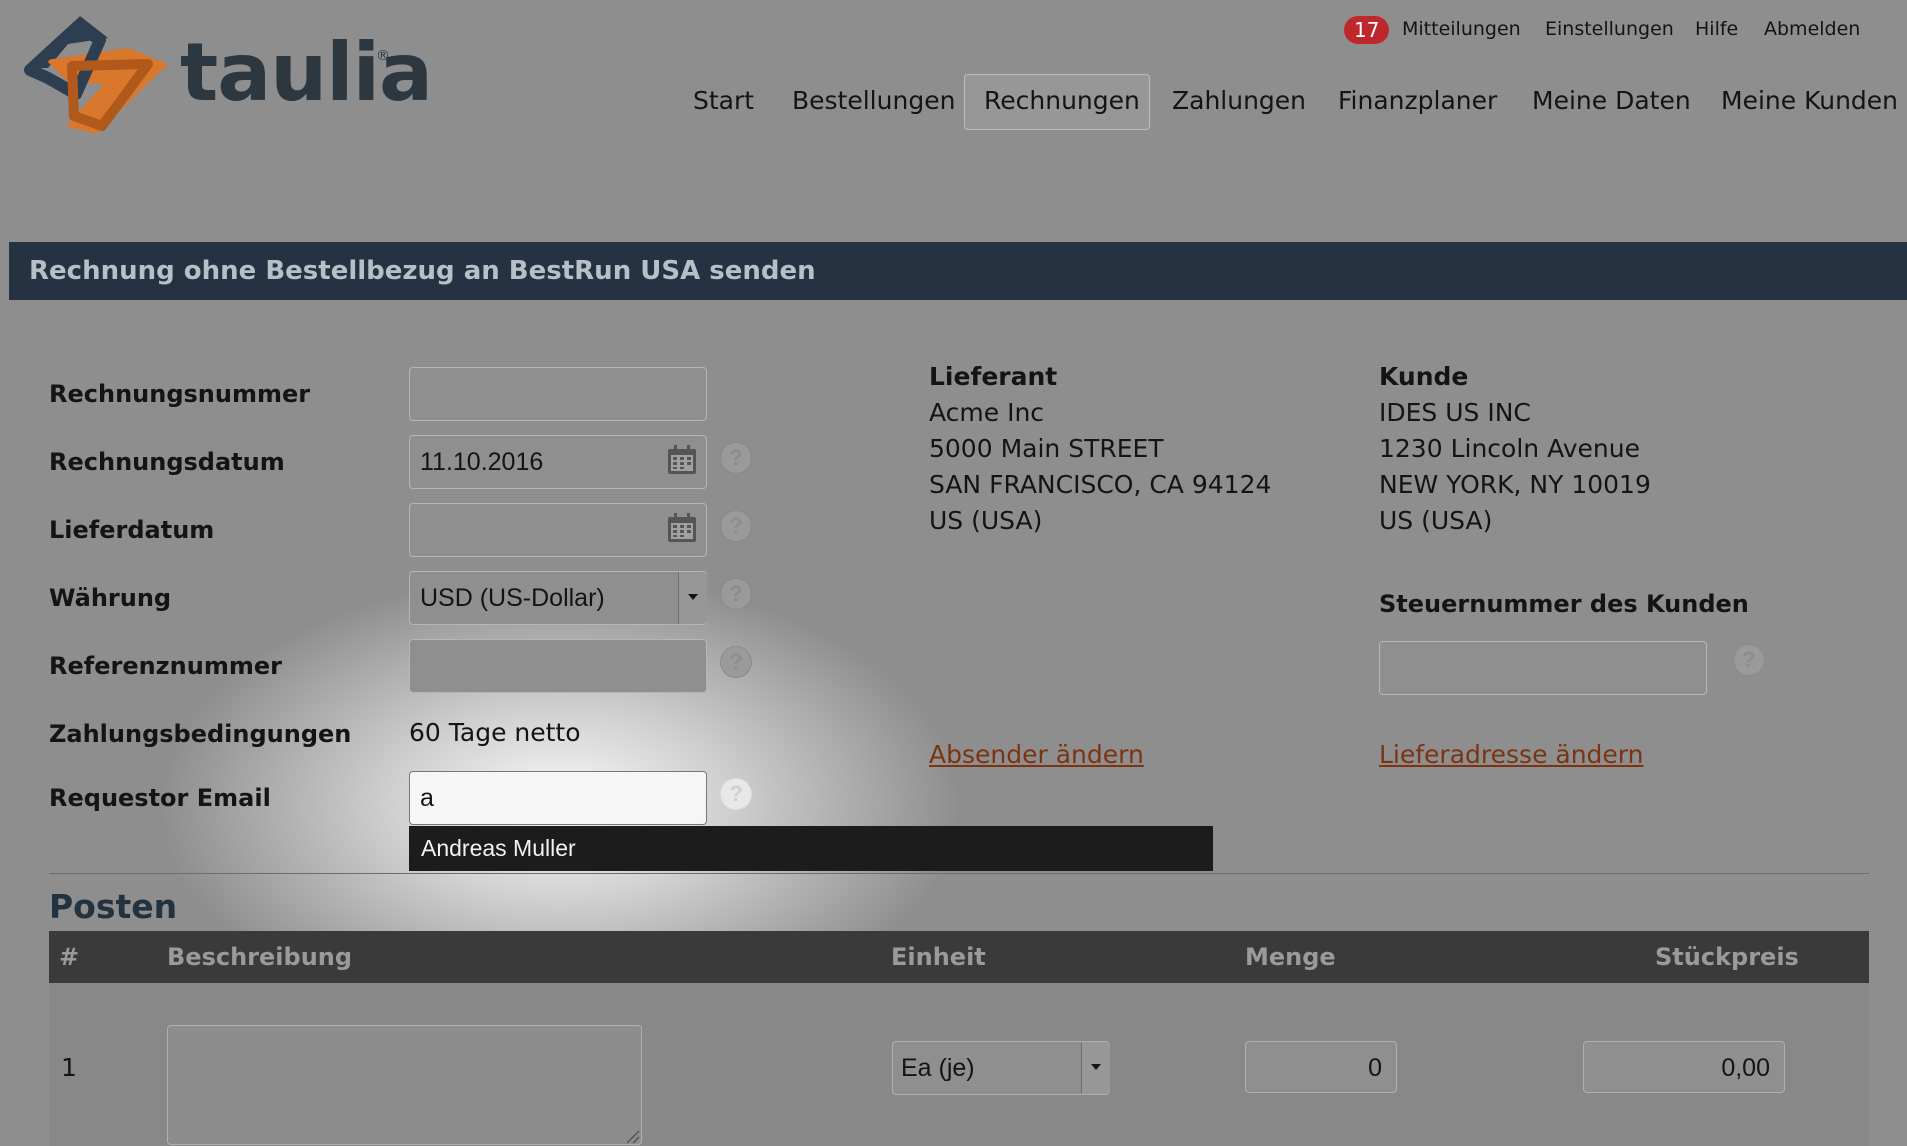 The height and width of the screenshot is (1146, 1907). What do you see at coordinates (132, 530) in the screenshot?
I see `delivery-date-label: Lieferdatum` at bounding box center [132, 530].